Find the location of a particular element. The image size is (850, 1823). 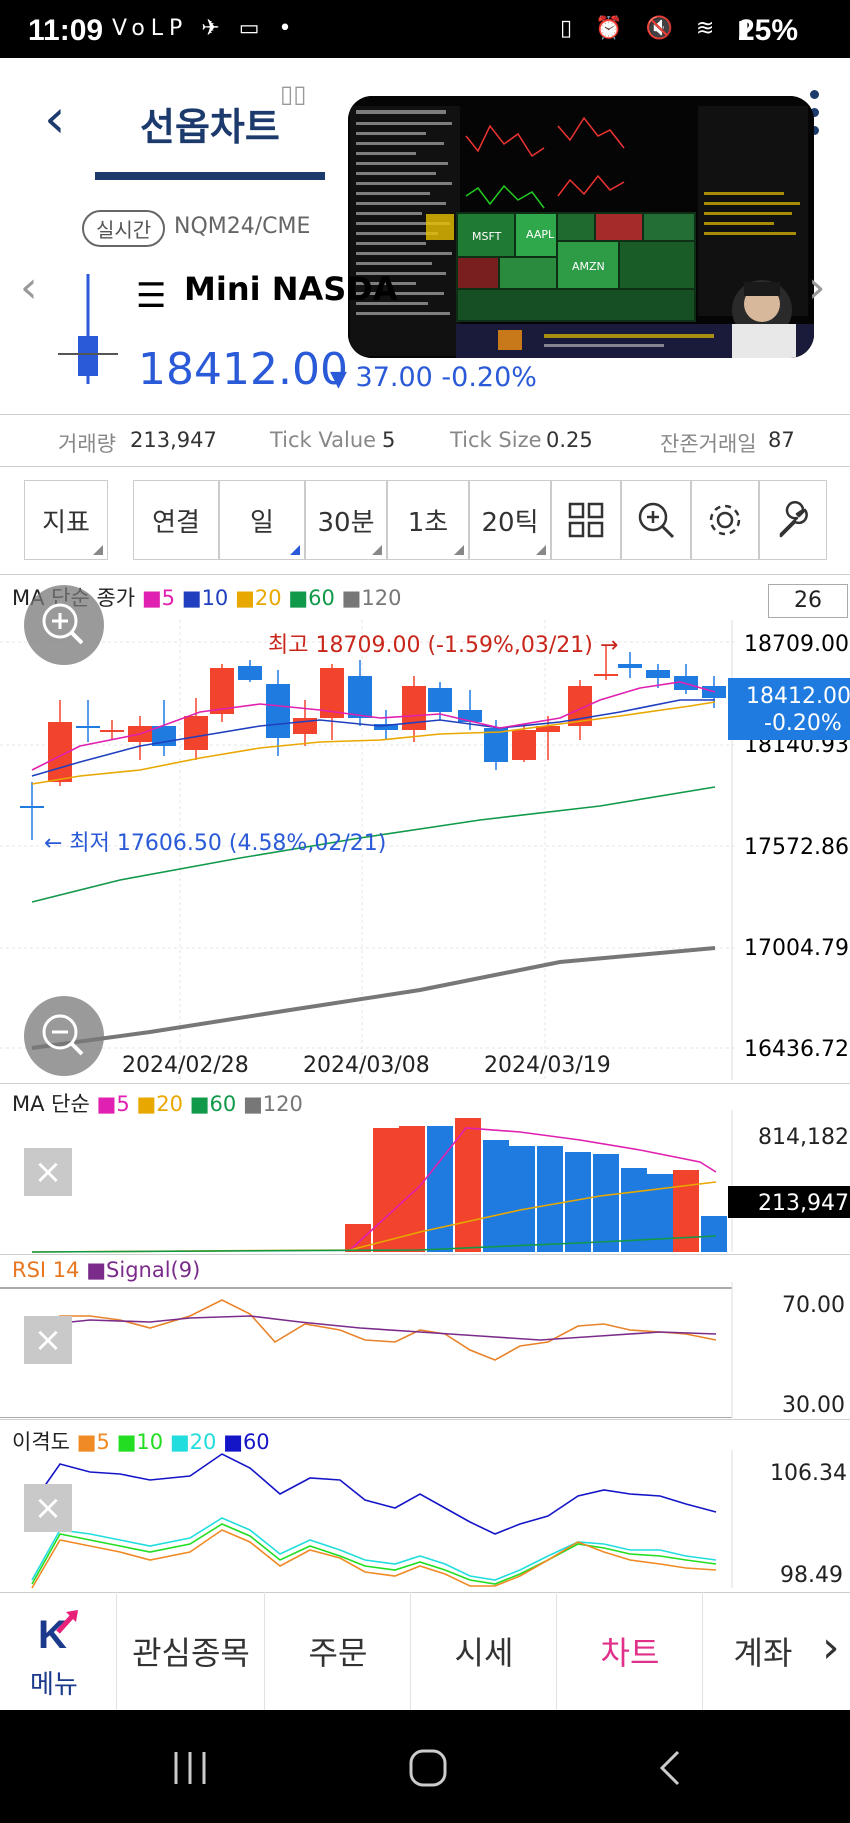

nav-chart: 차트 is located at coordinates (629, 1651).